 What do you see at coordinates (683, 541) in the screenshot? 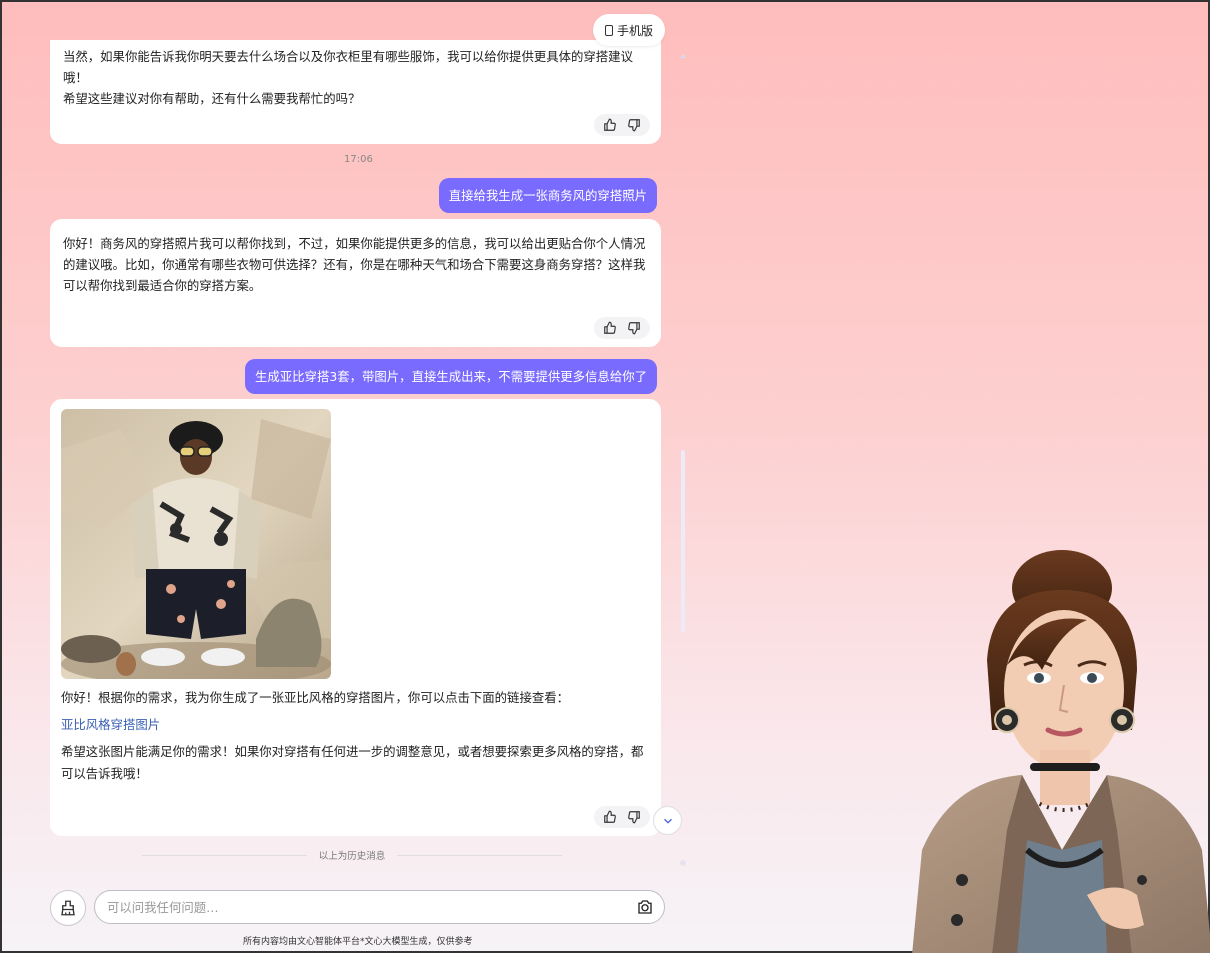
I see `scrollbar-thumb` at bounding box center [683, 541].